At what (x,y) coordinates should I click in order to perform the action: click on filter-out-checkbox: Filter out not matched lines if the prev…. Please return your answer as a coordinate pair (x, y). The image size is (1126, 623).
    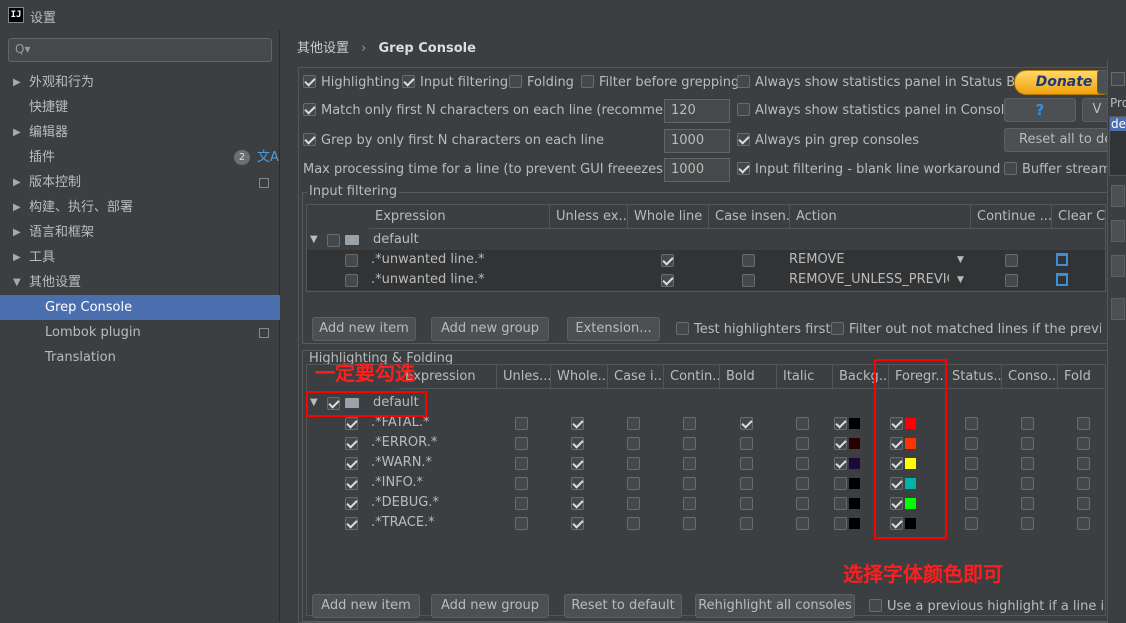
    Looking at the image, I should click on (966, 330).